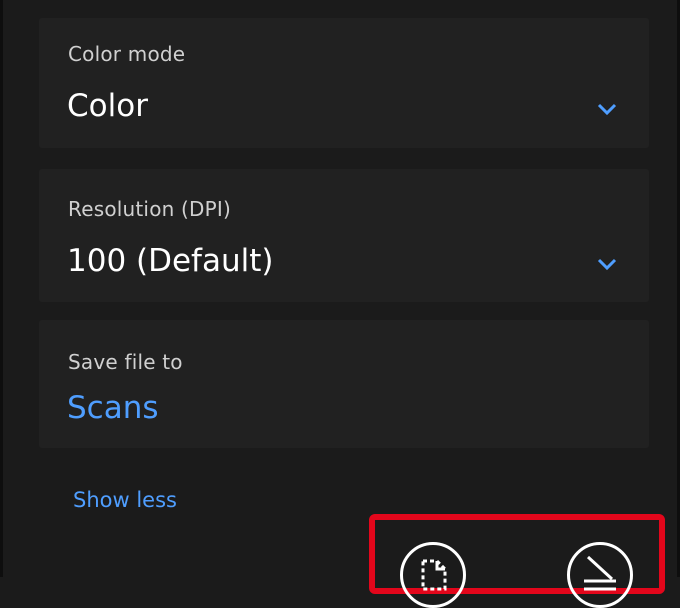 The image size is (680, 608). I want to click on show-less-link: Show less, so click(125, 500).